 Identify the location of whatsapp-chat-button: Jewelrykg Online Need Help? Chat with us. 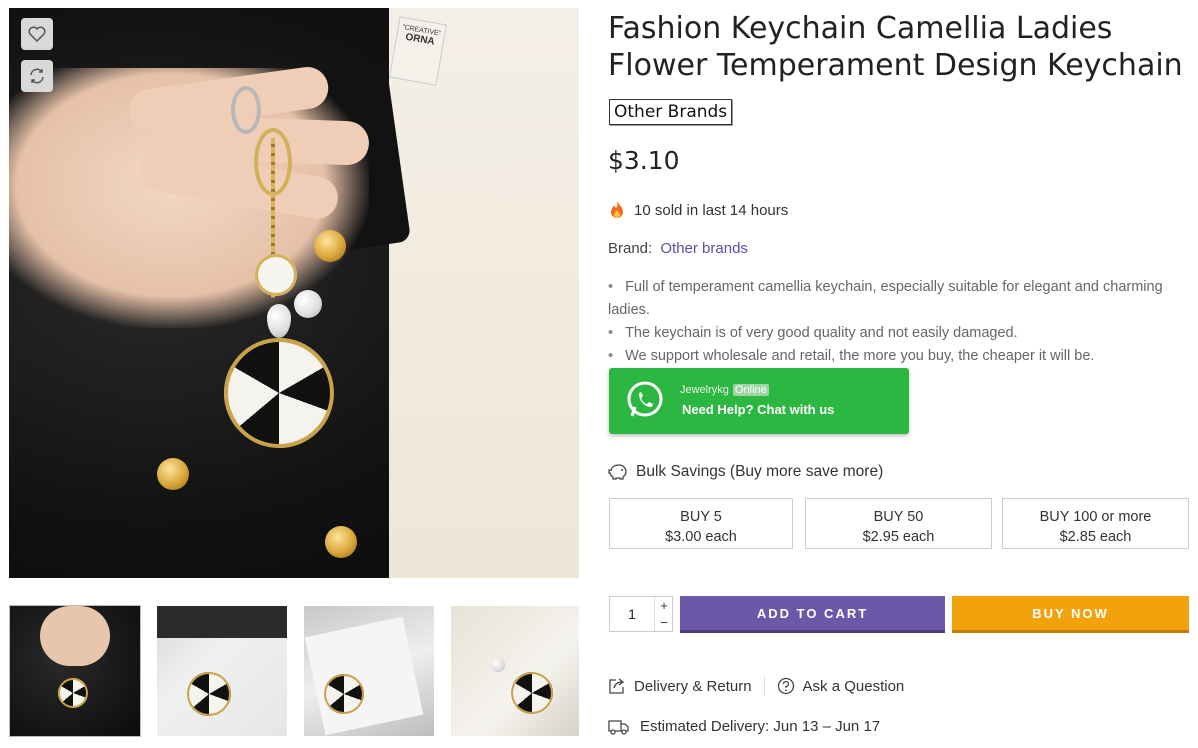
(759, 401).